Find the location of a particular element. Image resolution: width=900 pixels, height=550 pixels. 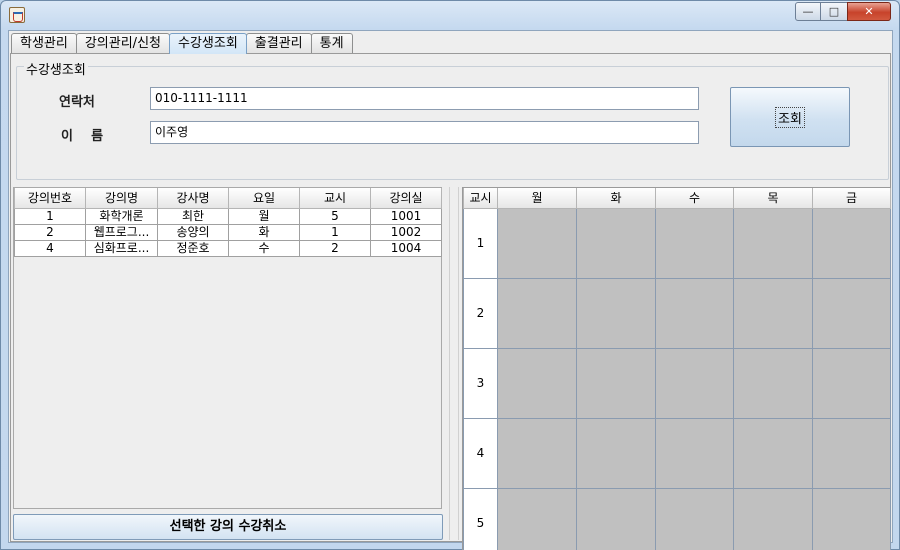

column-header: 요일 is located at coordinates (264, 198).